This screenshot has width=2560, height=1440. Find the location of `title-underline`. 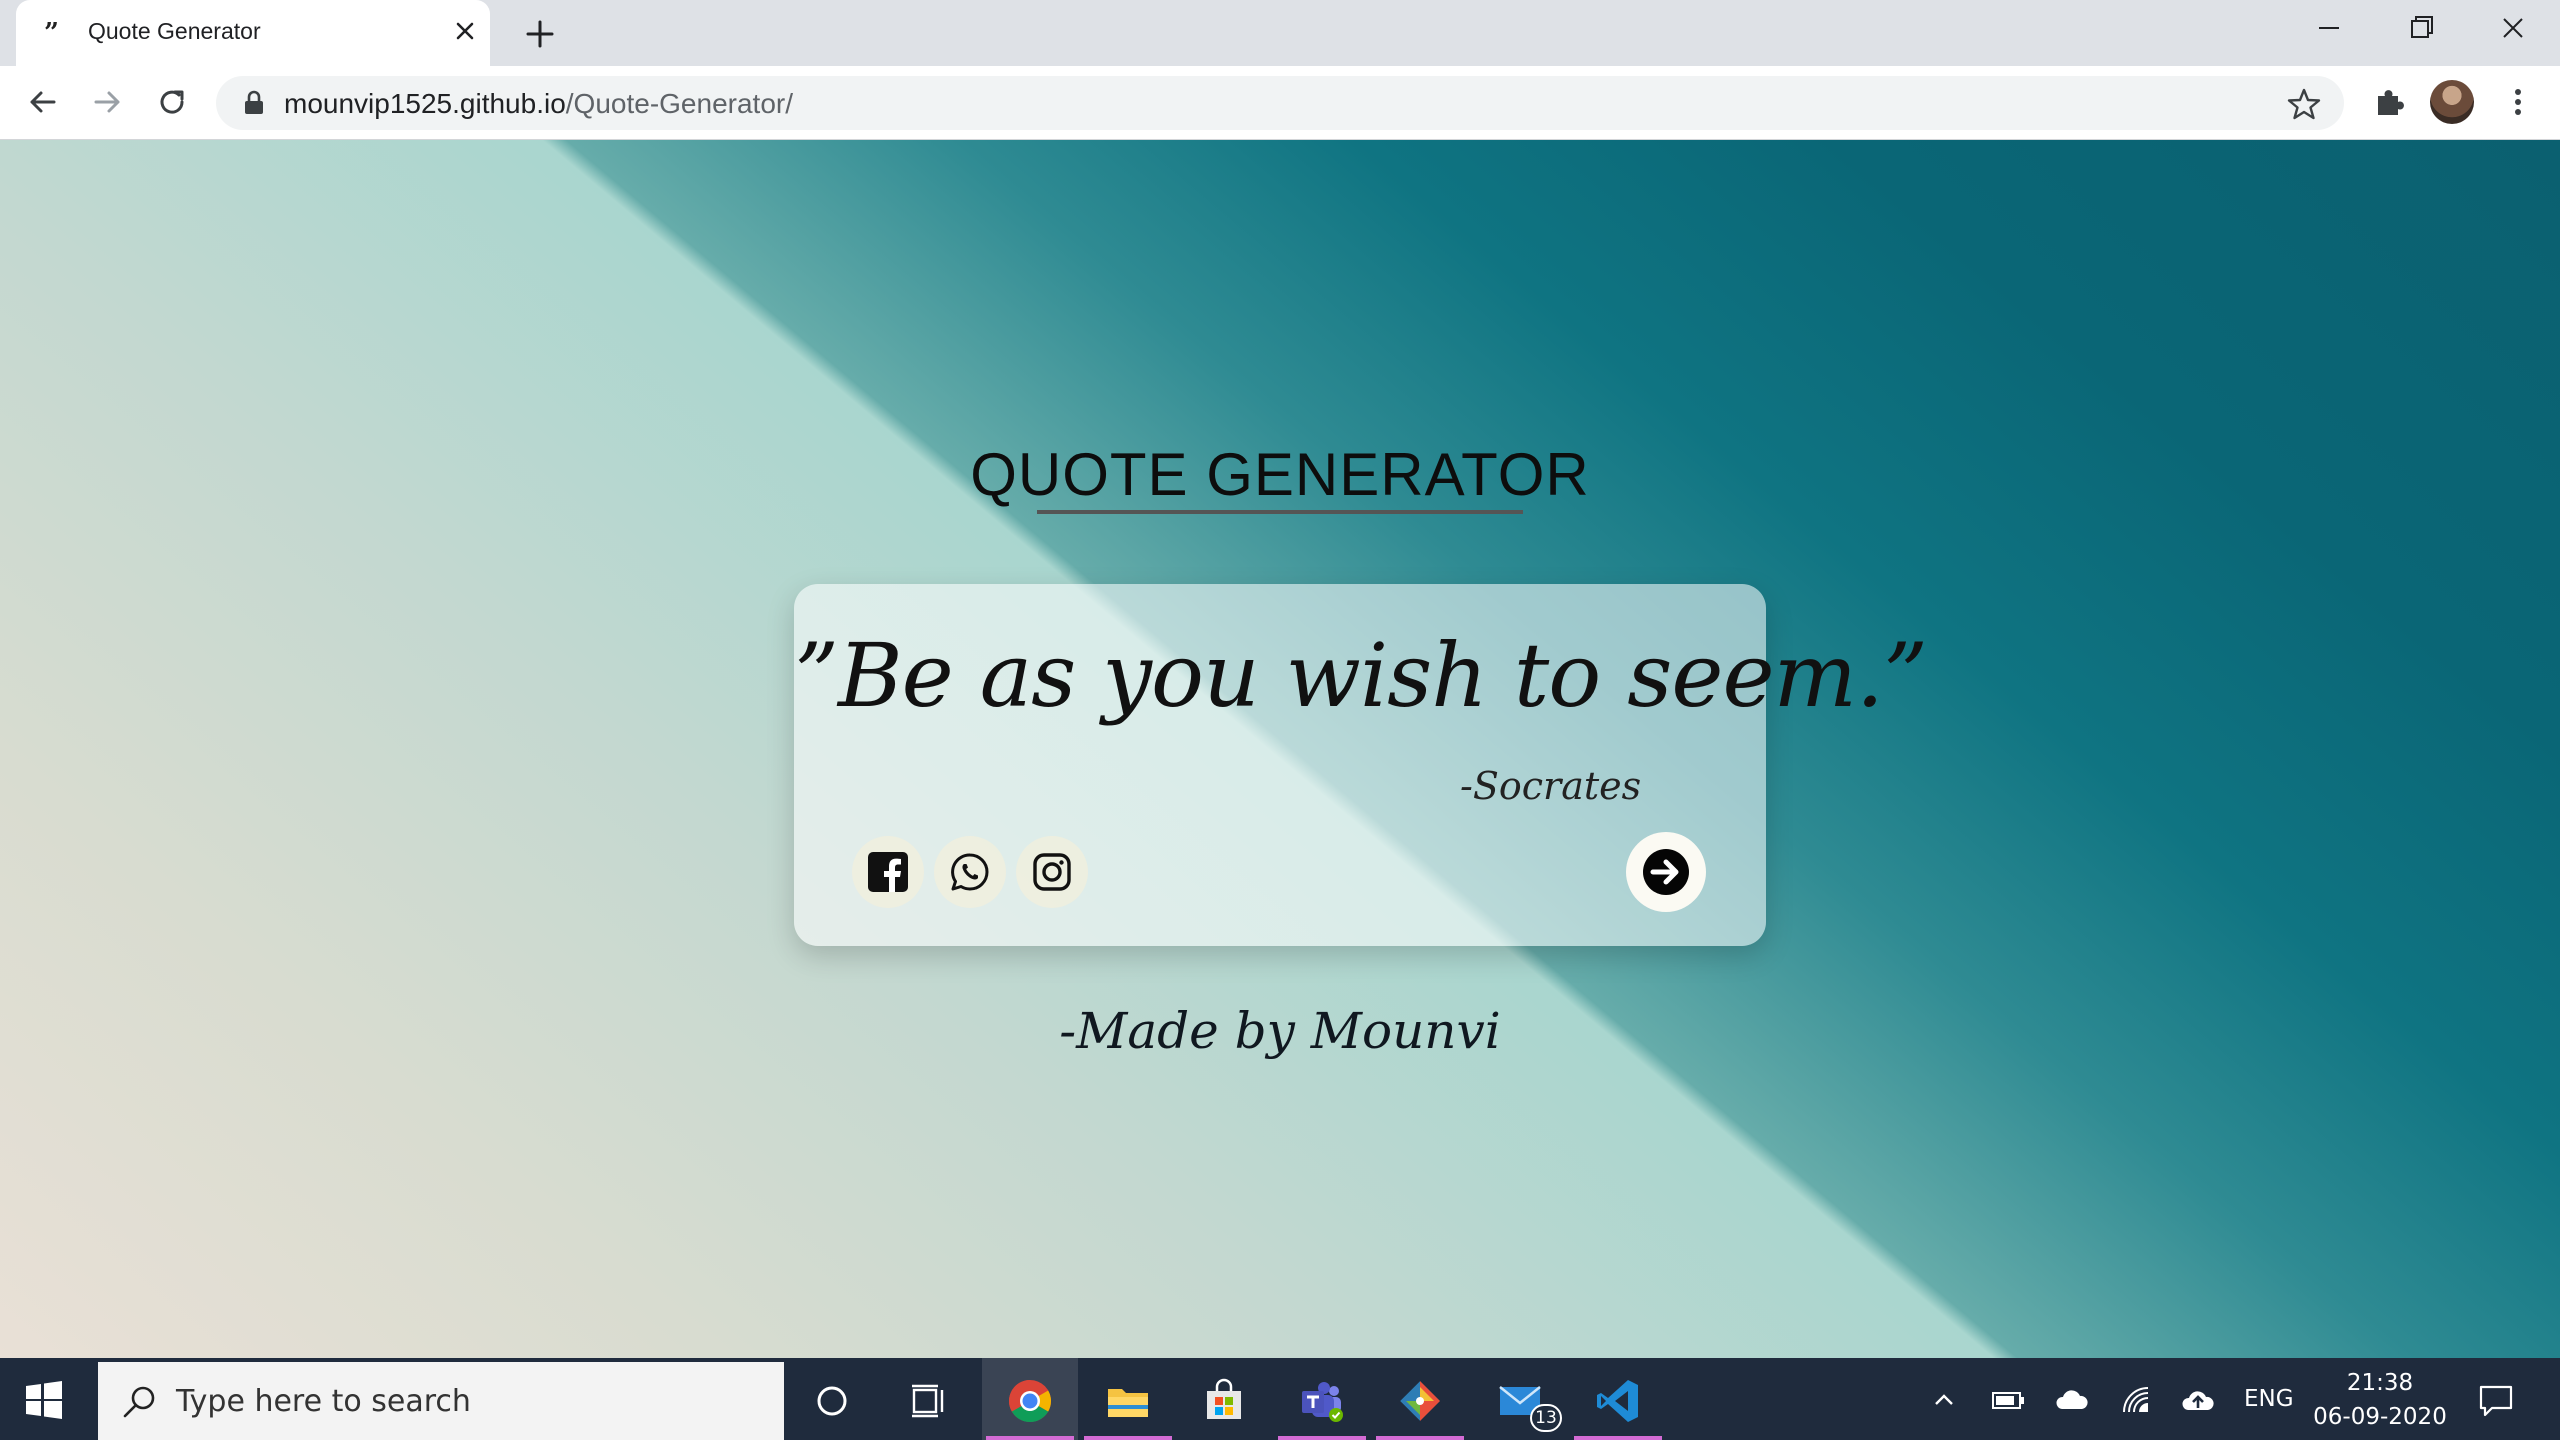

title-underline is located at coordinates (1280, 512).